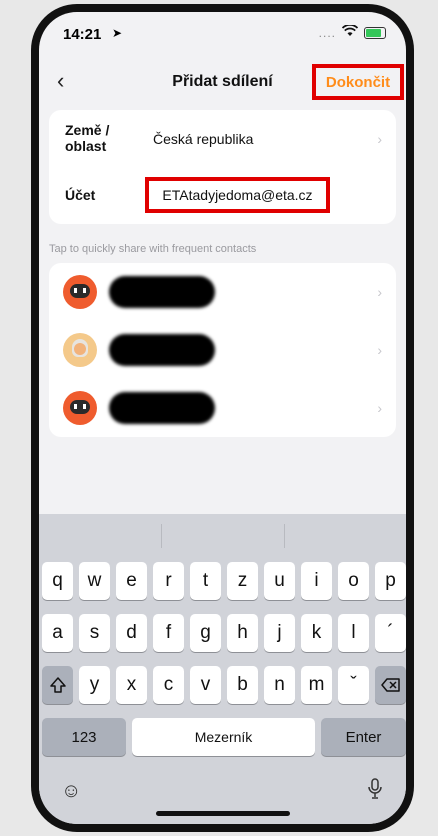  Describe the element at coordinates (316, 633) in the screenshot. I see `key: k` at that location.